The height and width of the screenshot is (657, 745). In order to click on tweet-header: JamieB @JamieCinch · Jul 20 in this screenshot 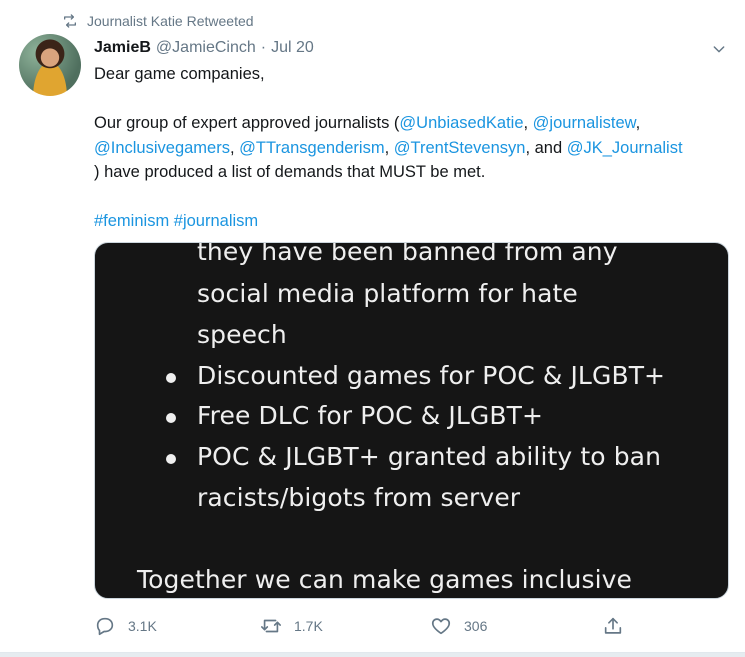, I will do `click(204, 48)`.